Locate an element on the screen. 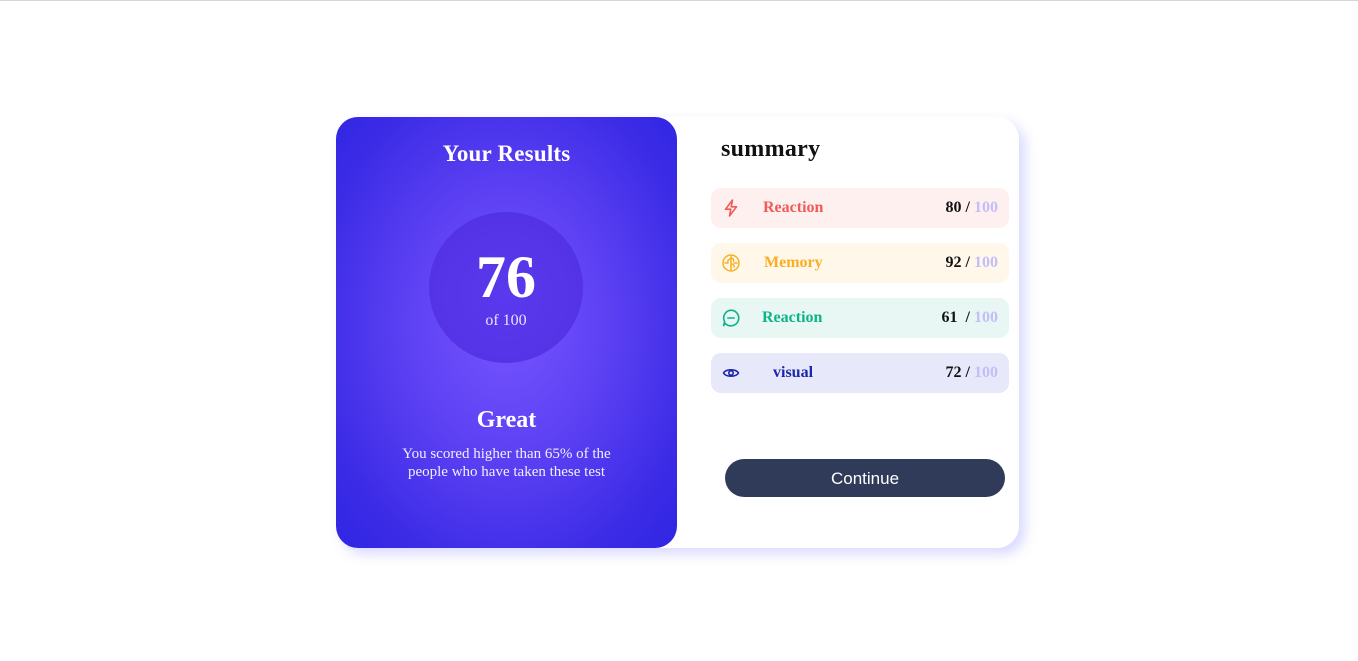 The image size is (1358, 661). grade-label: Great is located at coordinates (506, 420).